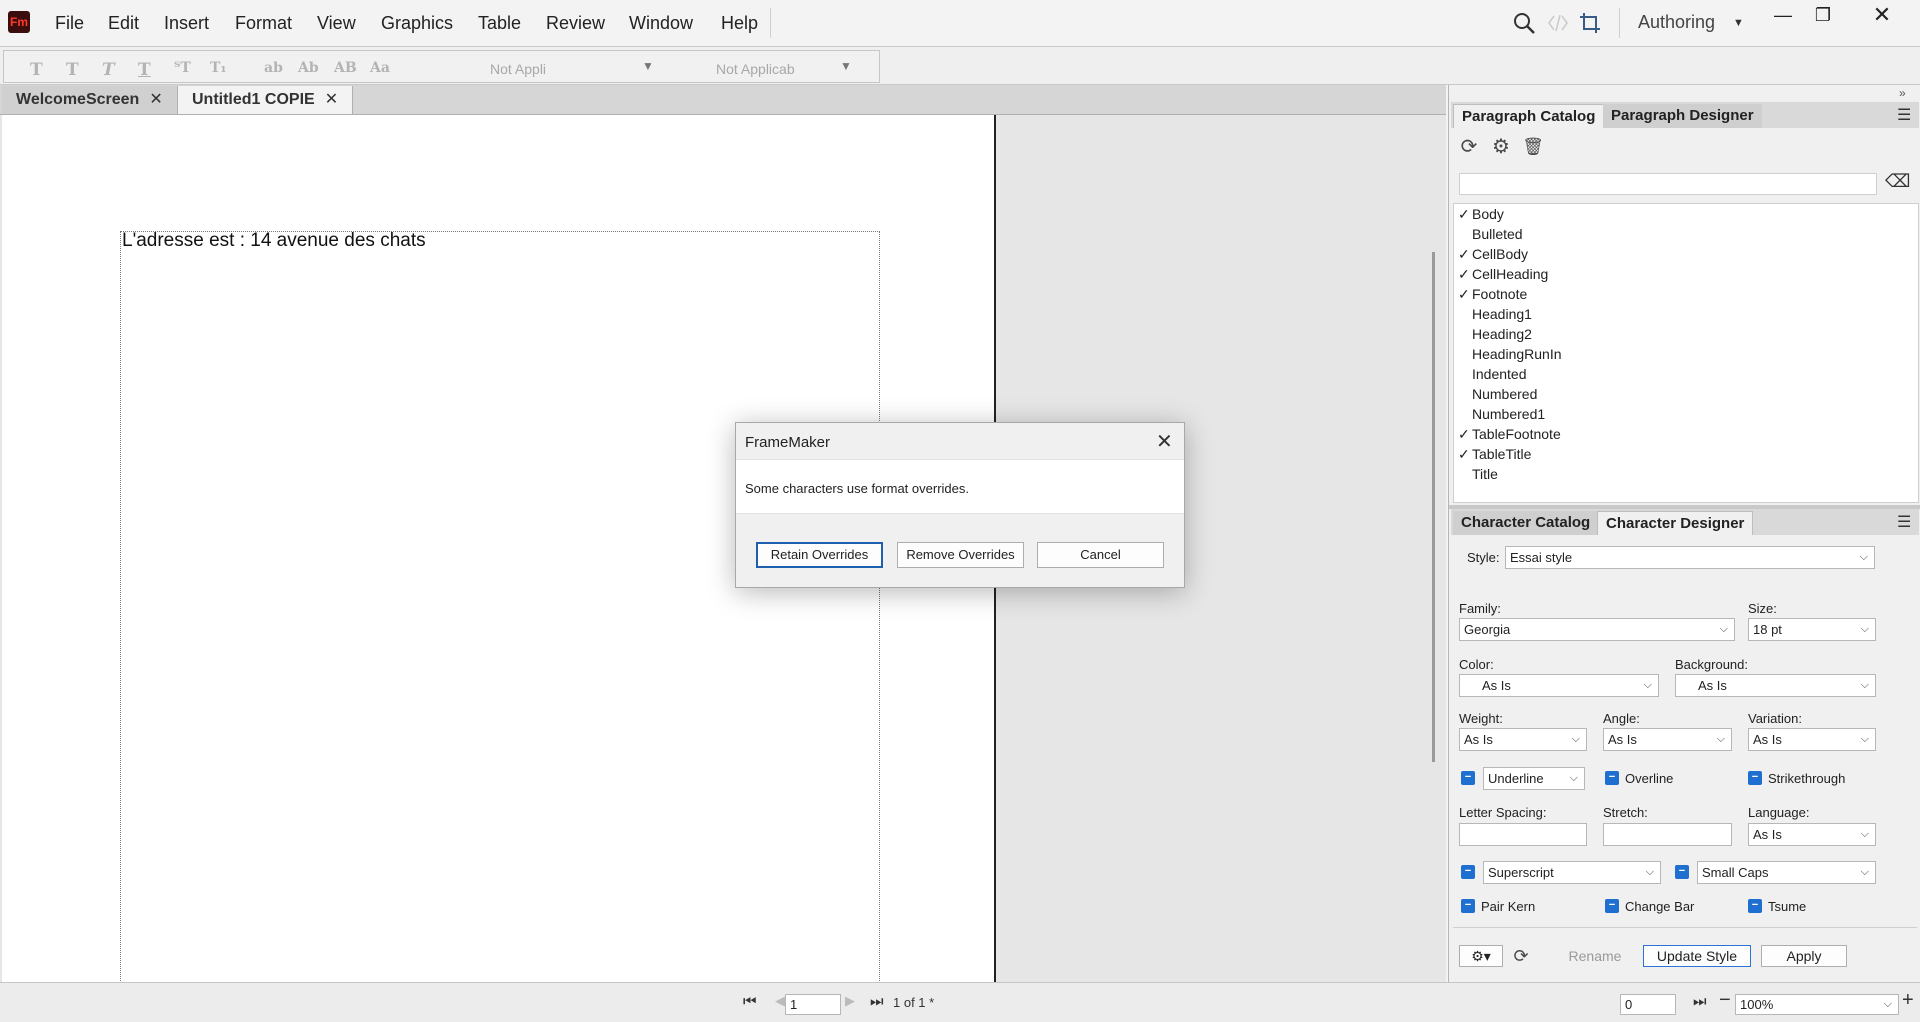  I want to click on retain-overrides-button: Retain Overrides, so click(819, 555).